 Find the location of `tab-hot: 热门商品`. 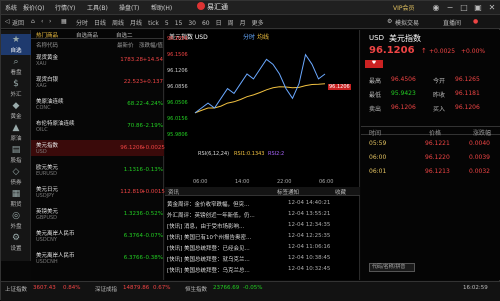

tab-hot: 热门商品 is located at coordinates (47, 35).